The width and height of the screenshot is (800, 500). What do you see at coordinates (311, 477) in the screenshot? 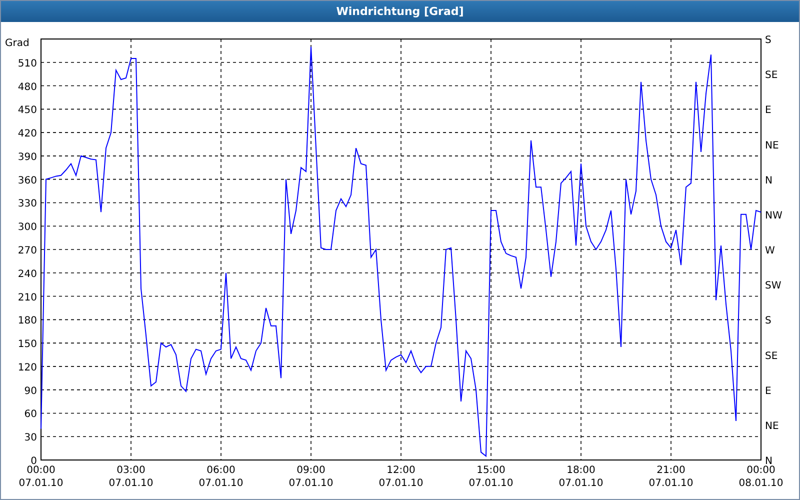
I see `x-tick-label: 09:00 07.01.10` at bounding box center [311, 477].